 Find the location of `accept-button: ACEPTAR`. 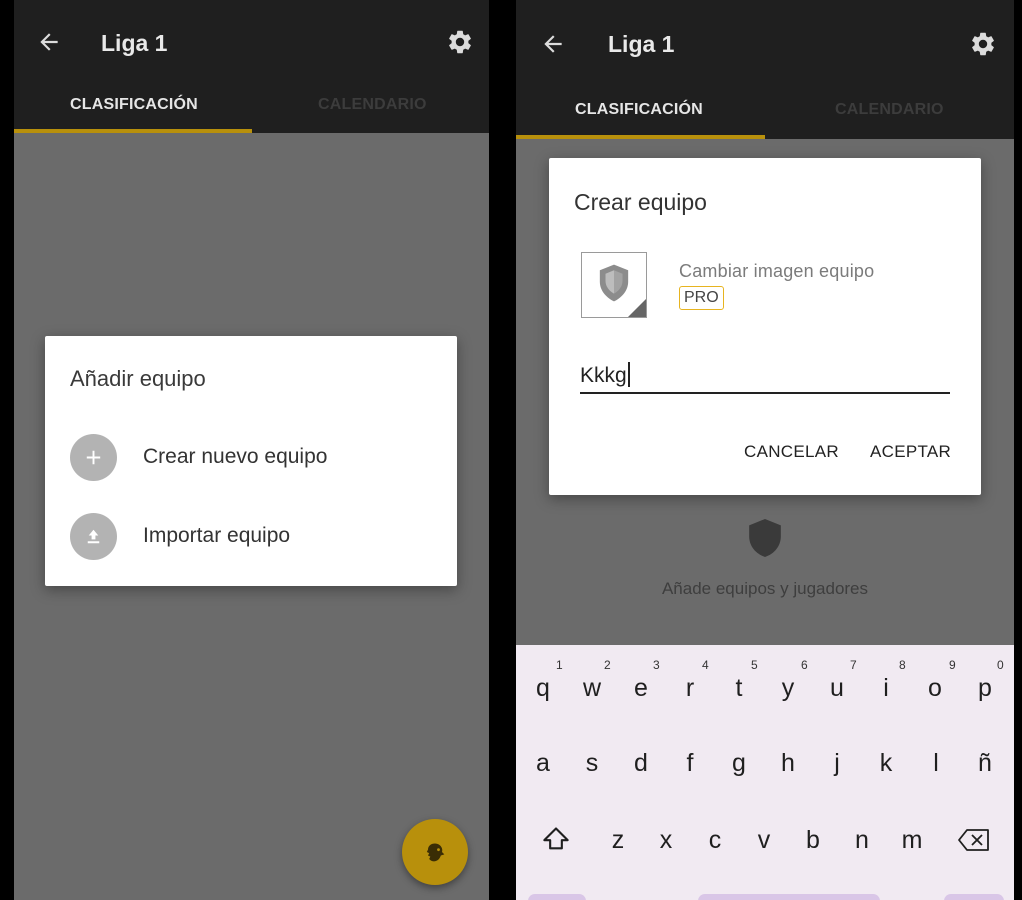

accept-button: ACEPTAR is located at coordinates (910, 452).